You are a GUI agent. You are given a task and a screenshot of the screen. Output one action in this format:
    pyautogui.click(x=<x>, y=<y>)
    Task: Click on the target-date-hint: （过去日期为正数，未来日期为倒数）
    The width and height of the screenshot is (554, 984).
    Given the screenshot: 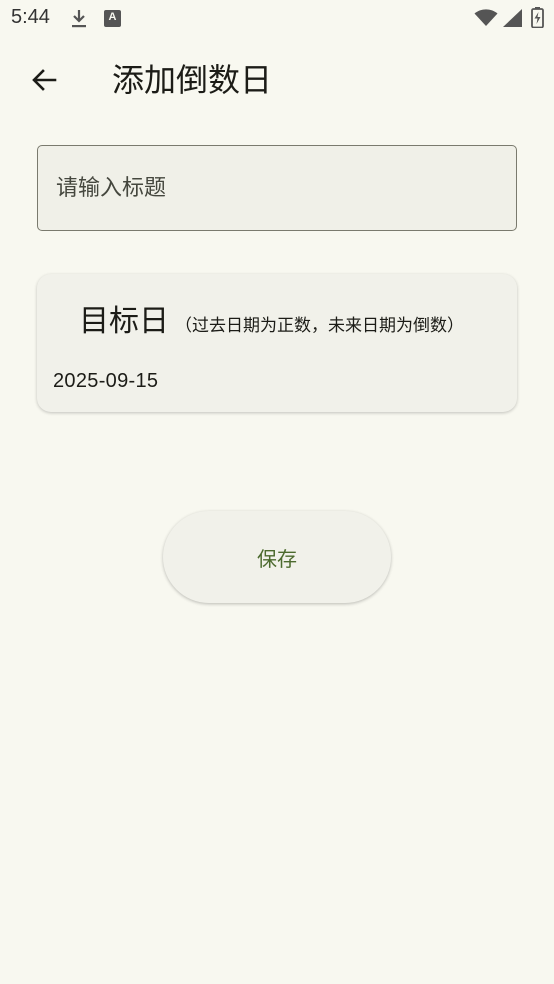 What is the action you would take?
    pyautogui.click(x=319, y=326)
    